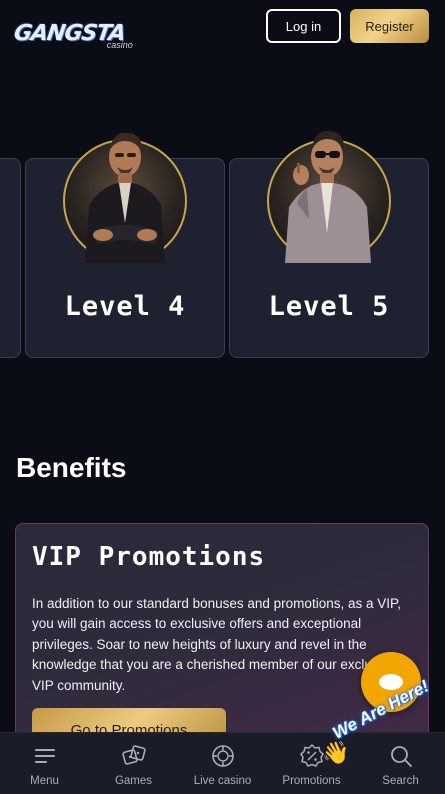 This screenshot has height=794, width=445. Describe the element at coordinates (44, 756) in the screenshot. I see `menu-icon` at that location.